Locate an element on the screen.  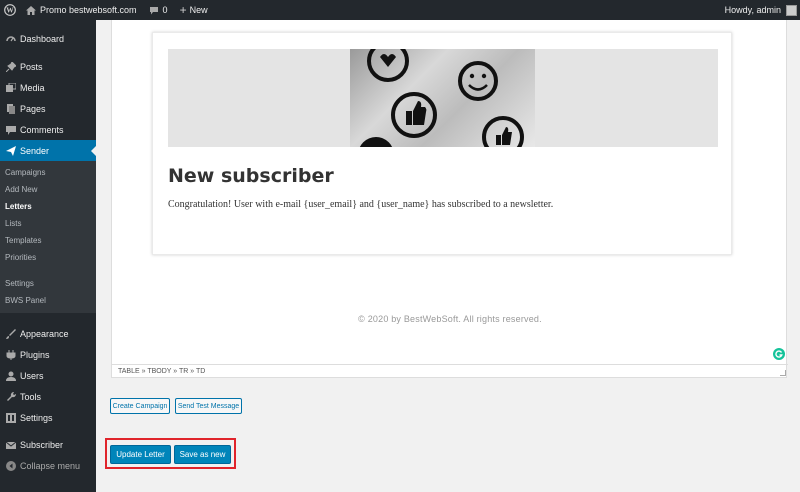
sidebar-label: Appearance is located at coordinates (44, 333).